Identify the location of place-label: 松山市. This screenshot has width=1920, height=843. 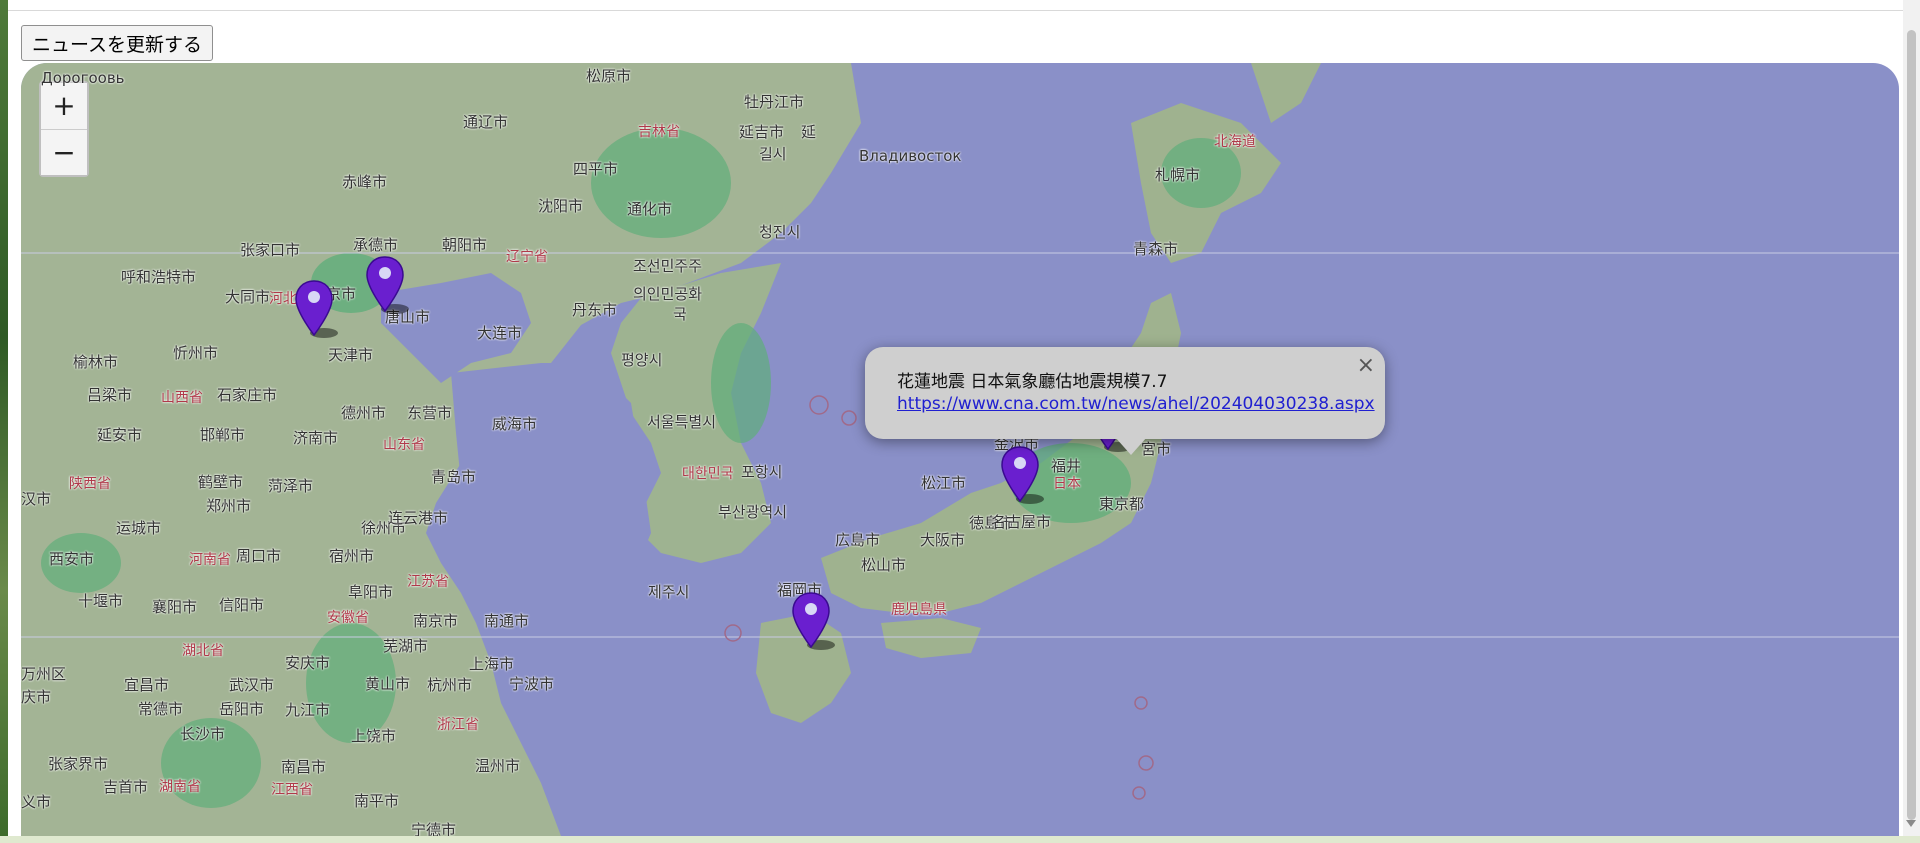
(884, 565).